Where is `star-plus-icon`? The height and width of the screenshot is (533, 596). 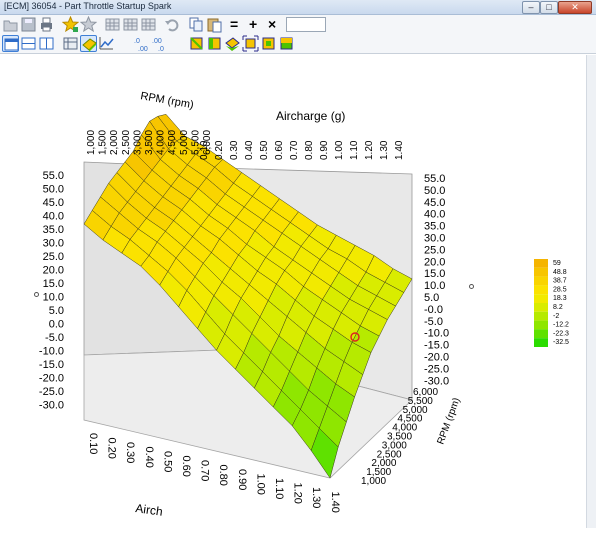 star-plus-icon is located at coordinates (70, 24).